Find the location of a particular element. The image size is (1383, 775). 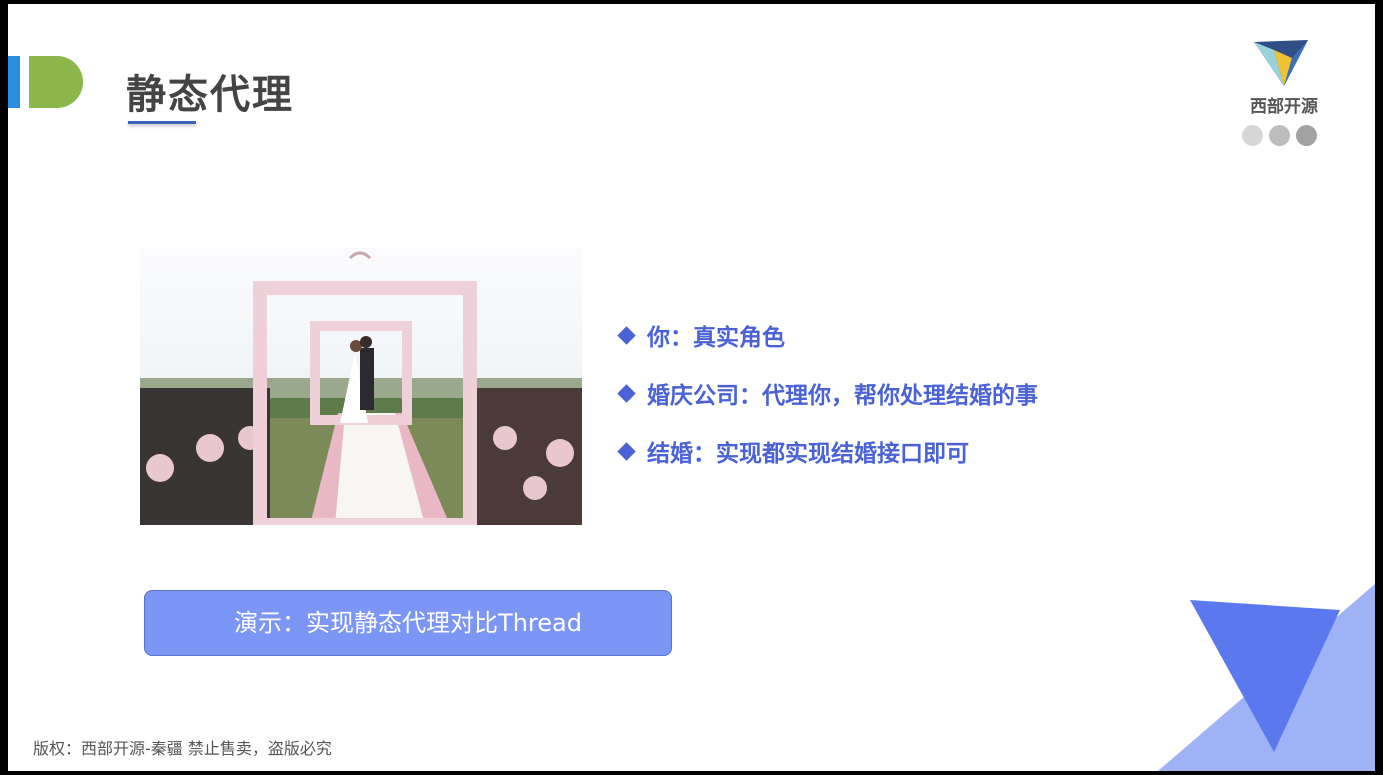

slide-title: 静态代理 is located at coordinates (210, 95).